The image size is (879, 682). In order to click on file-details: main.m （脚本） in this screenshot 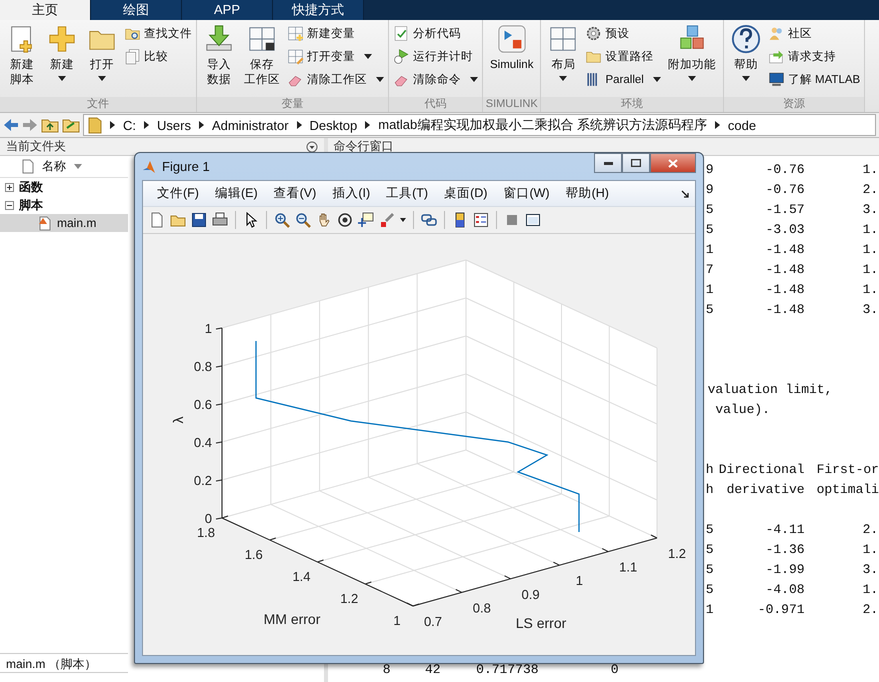, I will do `click(64, 663)`.